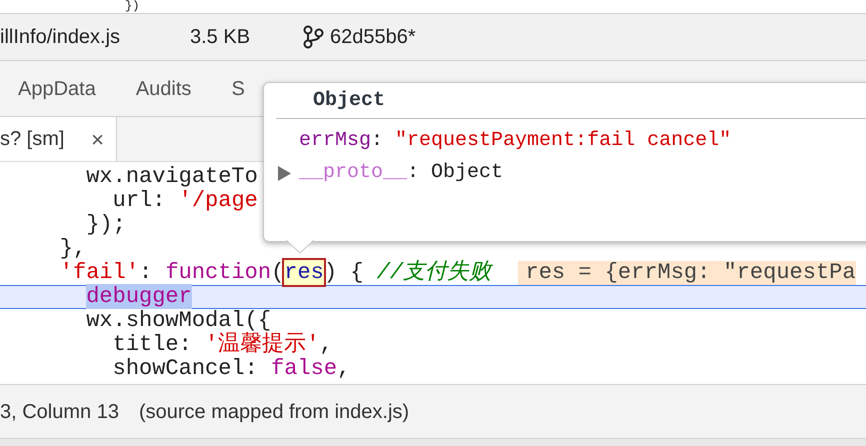  What do you see at coordinates (139, 296) in the screenshot?
I see `selected-keyword: debugger` at bounding box center [139, 296].